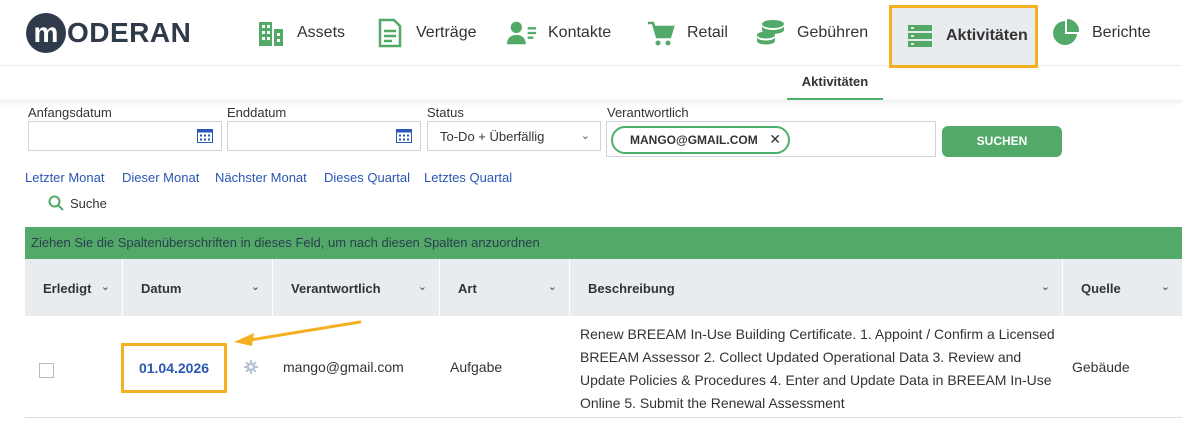 Image resolution: width=1182 pixels, height=432 pixels. Describe the element at coordinates (390, 33) in the screenshot. I see `document-icon` at that location.